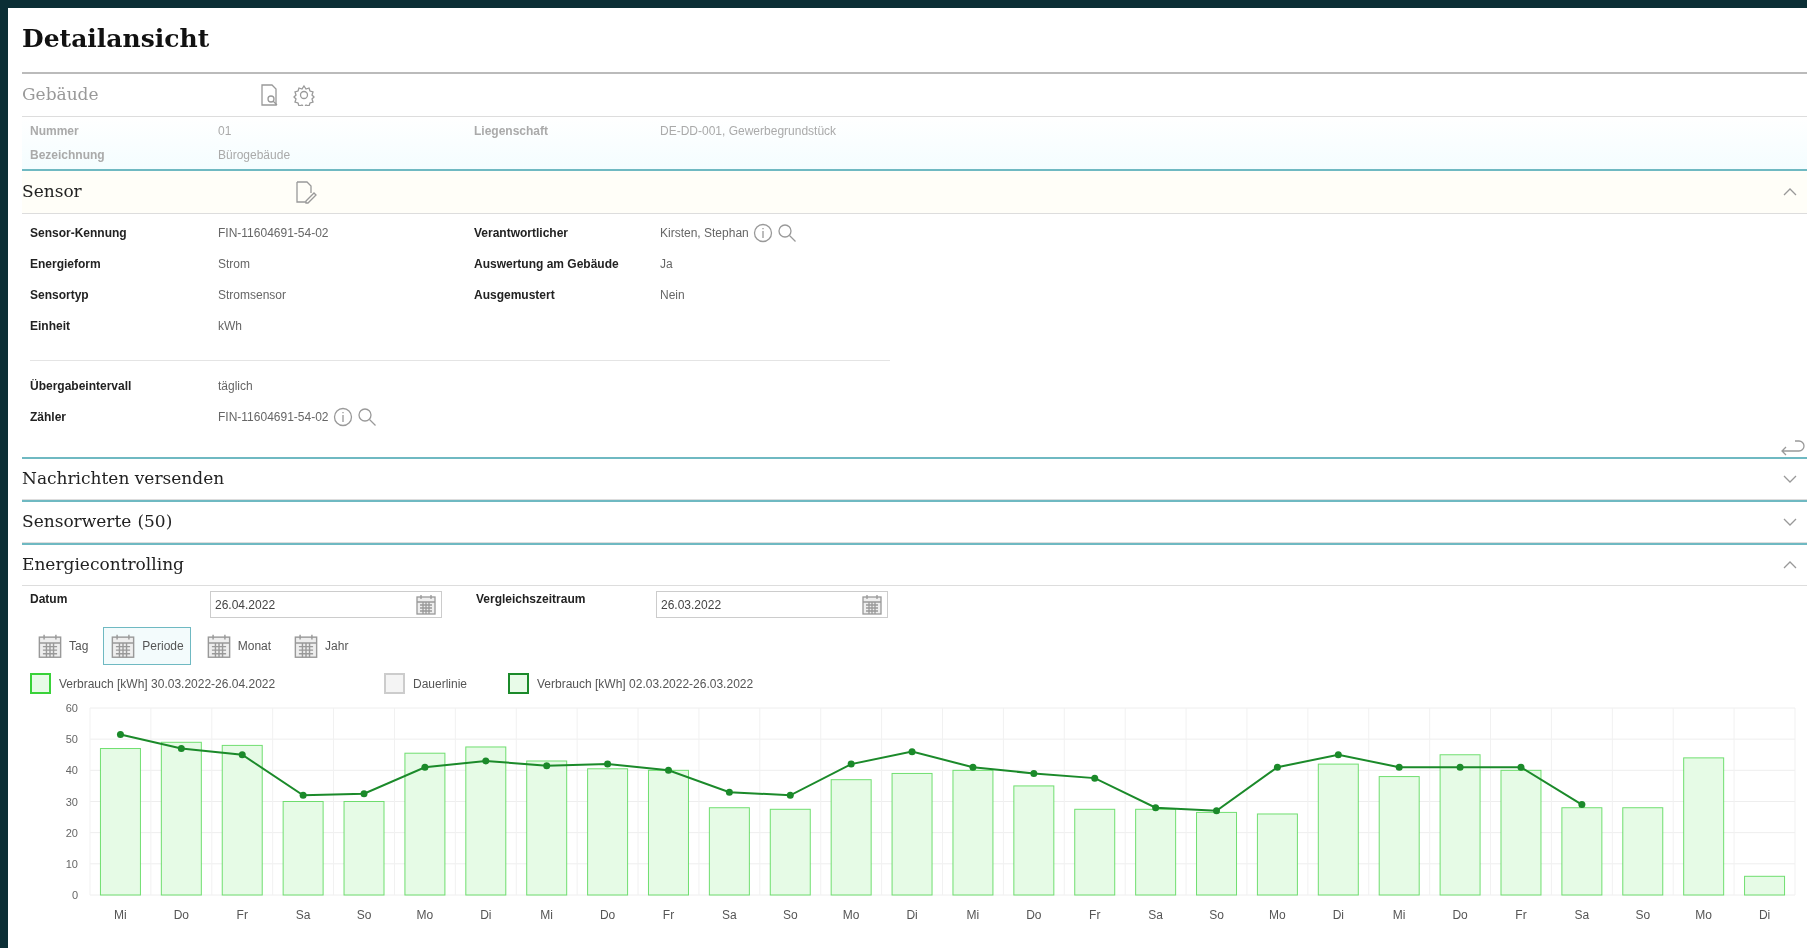 The image size is (1807, 948). Describe the element at coordinates (71, 738) in the screenshot. I see `axis-tick-label: 50` at that location.